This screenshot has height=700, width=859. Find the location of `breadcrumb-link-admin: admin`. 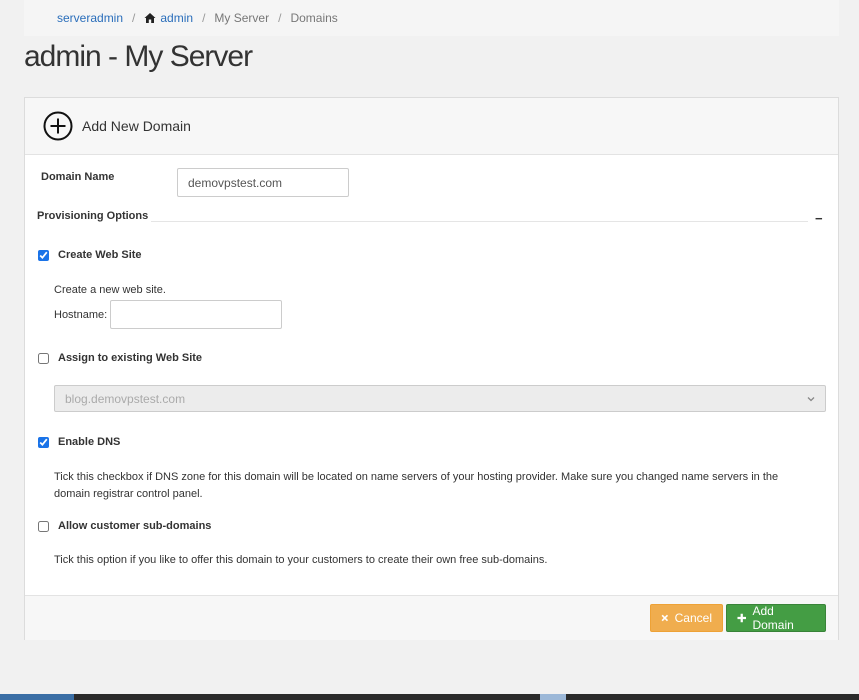

breadcrumb-link-admin: admin is located at coordinates (176, 18).